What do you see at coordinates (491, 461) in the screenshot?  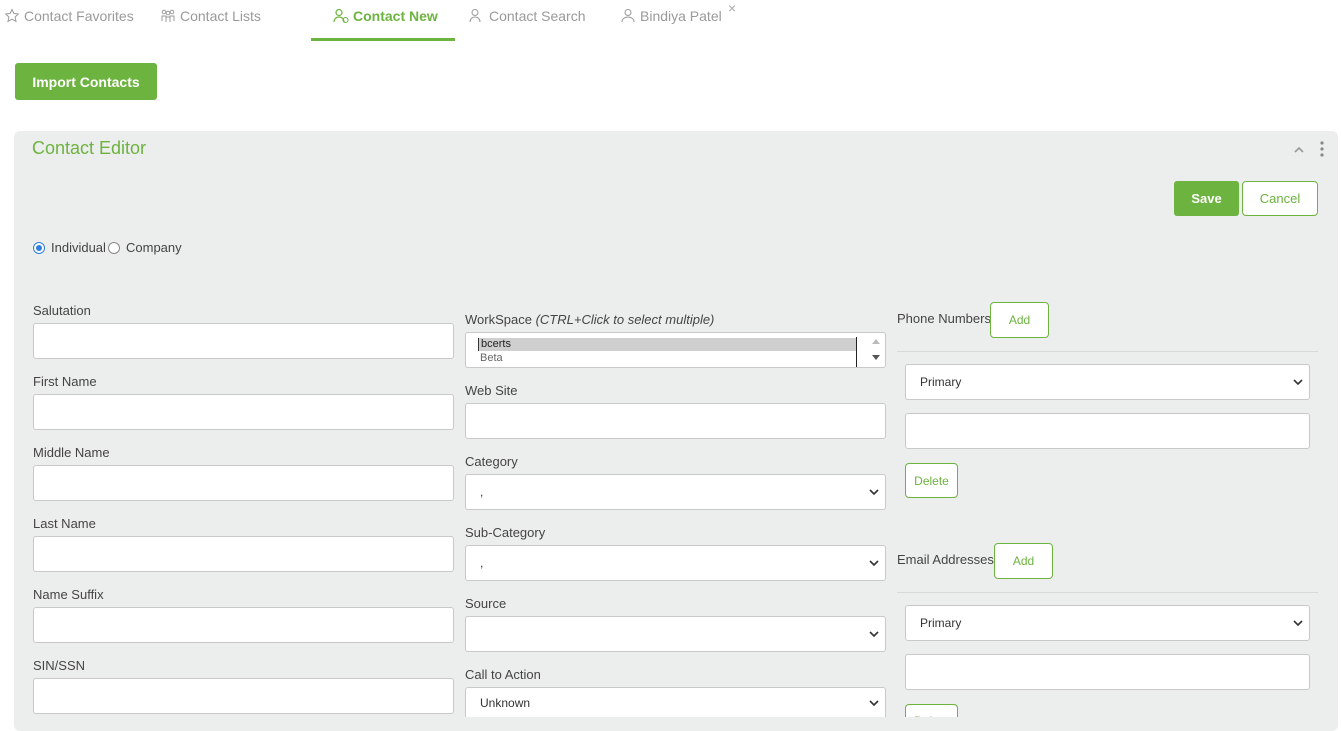 I see `category-label: Category` at bounding box center [491, 461].